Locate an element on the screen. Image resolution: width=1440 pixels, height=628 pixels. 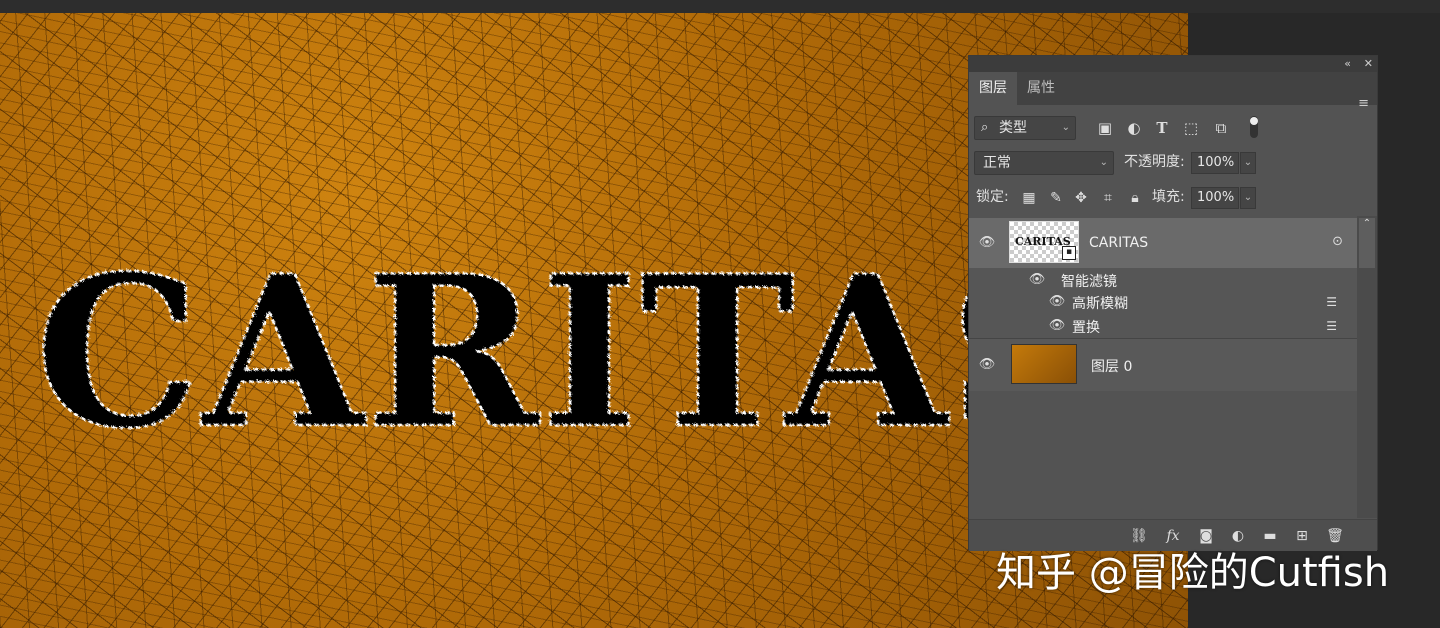
panel-tabbar: 图层 属性 ≡ is located at coordinates (1173, 91).